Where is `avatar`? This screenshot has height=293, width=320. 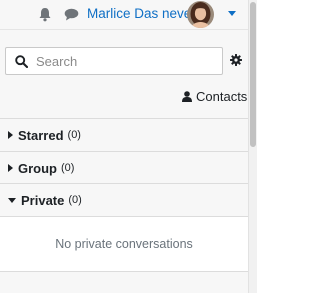 avatar is located at coordinates (200, 14).